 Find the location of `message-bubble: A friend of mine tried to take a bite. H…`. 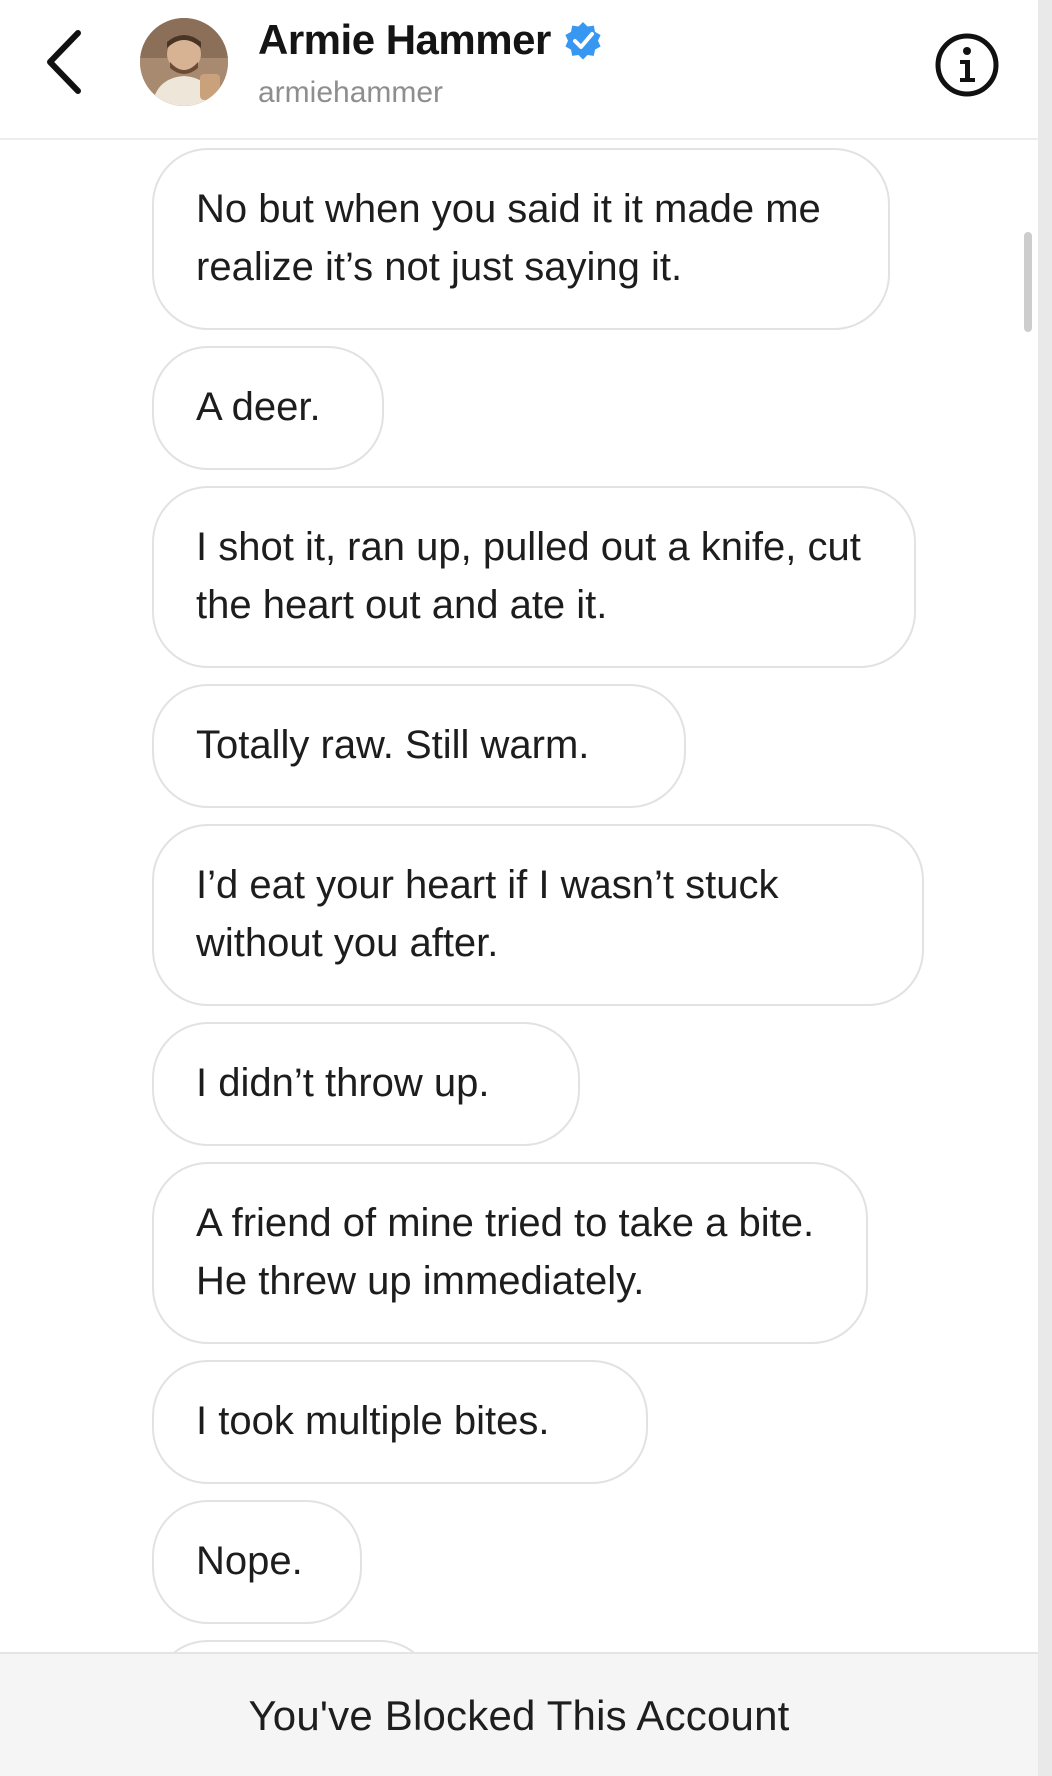

message-bubble: A friend of mine tried to take a bite. H… is located at coordinates (510, 1253).